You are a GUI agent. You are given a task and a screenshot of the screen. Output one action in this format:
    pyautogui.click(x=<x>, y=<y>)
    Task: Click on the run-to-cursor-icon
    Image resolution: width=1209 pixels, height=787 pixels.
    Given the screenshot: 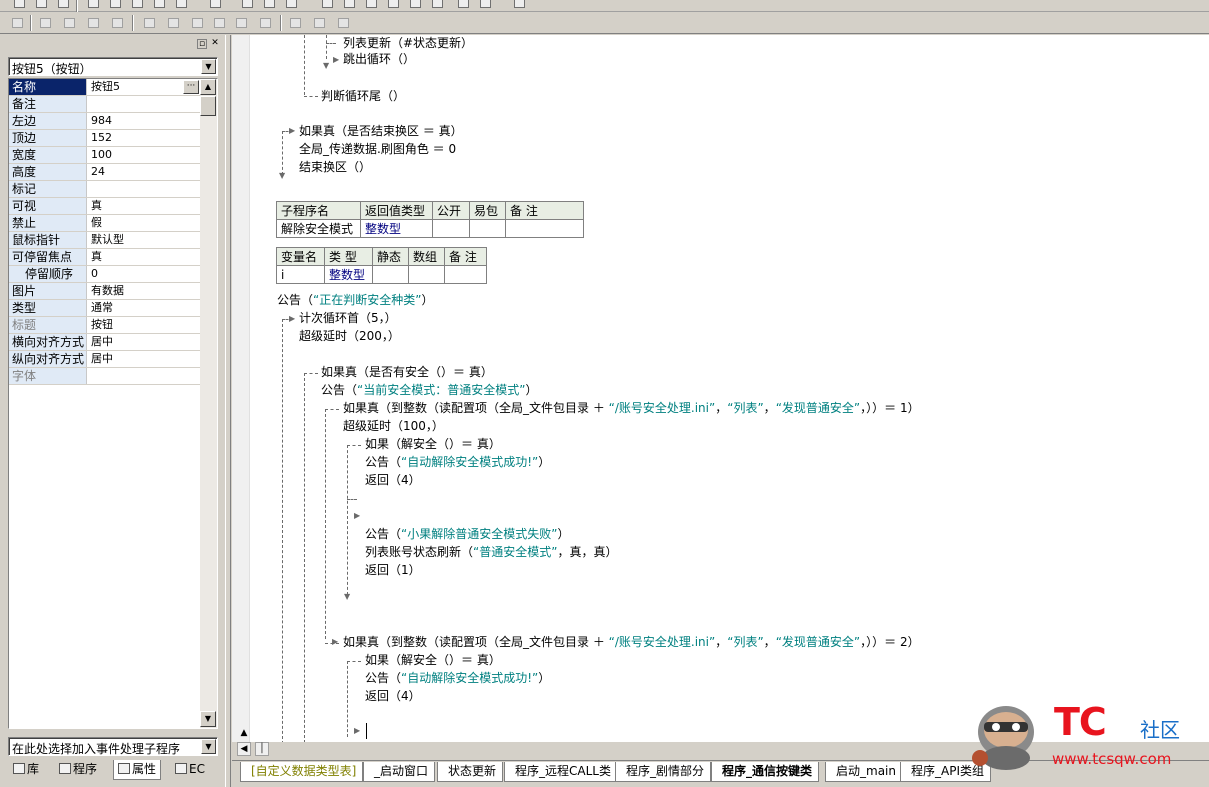 What is the action you would take?
    pyautogui.click(x=437, y=5)
    